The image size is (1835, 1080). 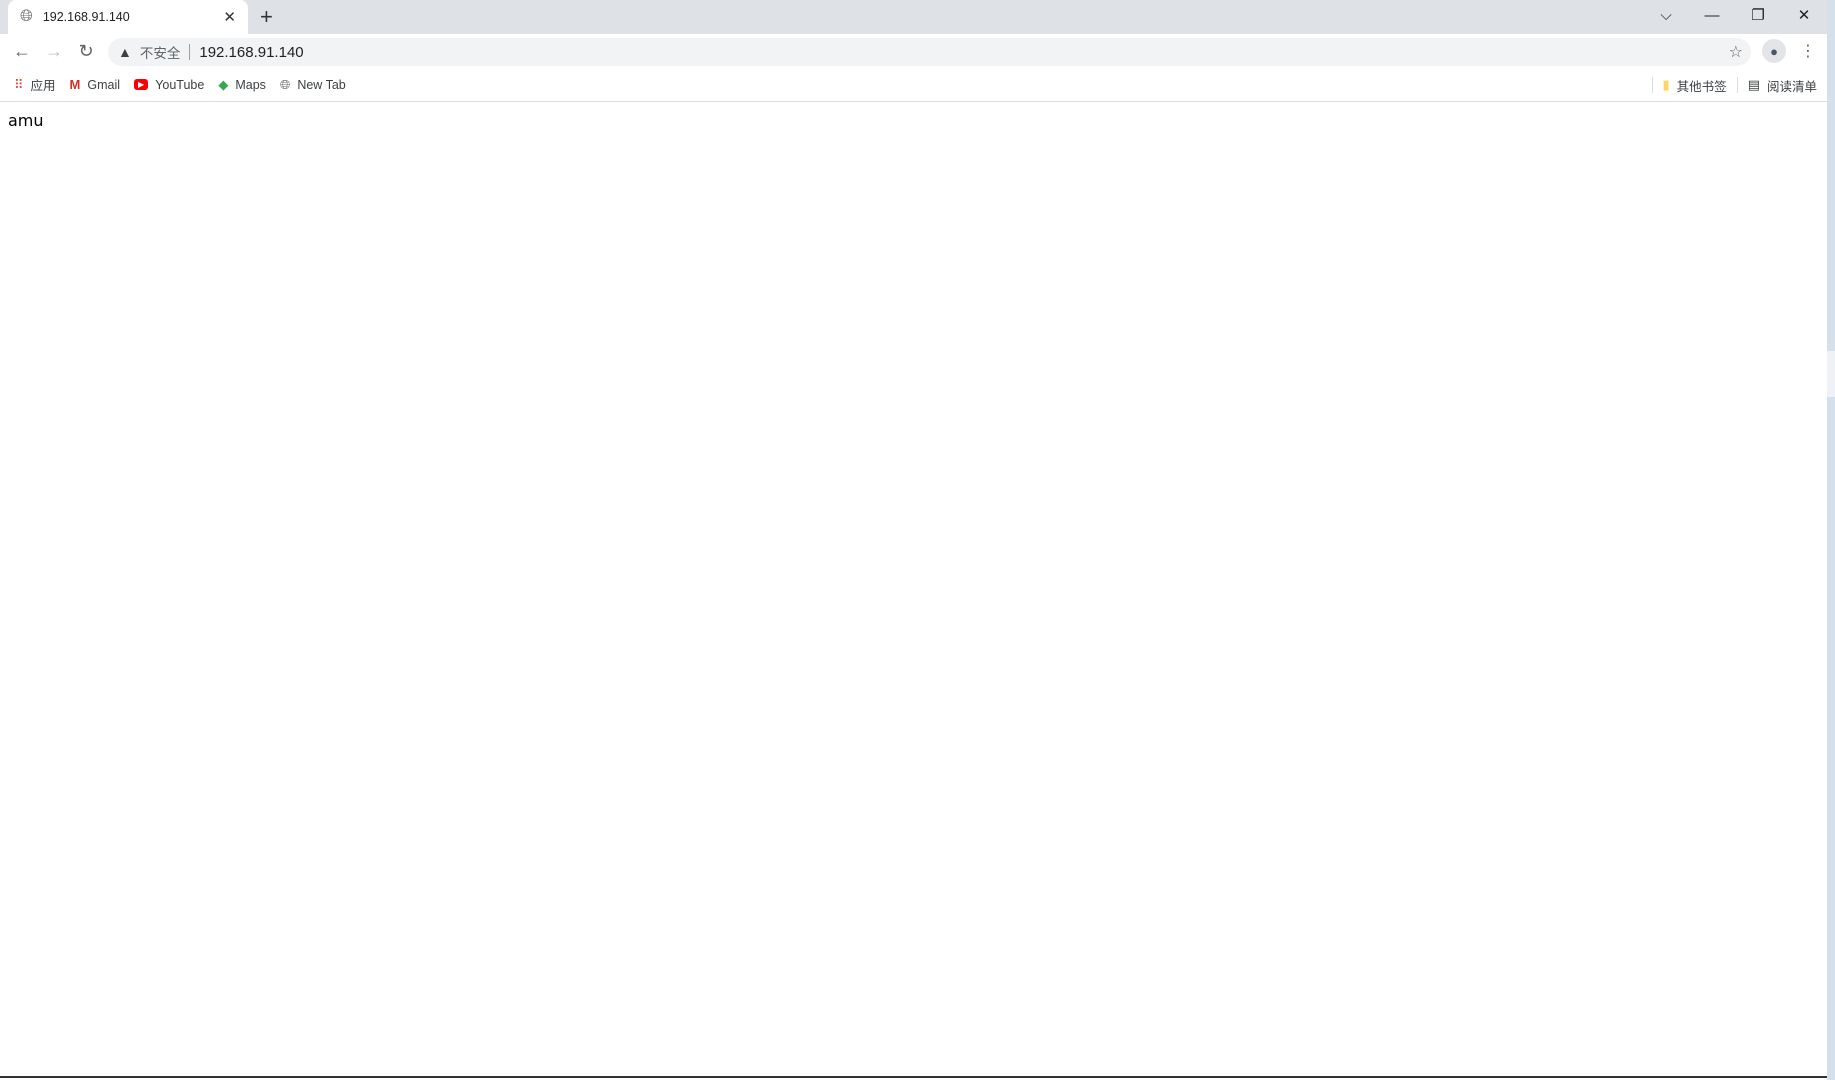 What do you see at coordinates (160, 52) in the screenshot?
I see `security-label: 不安全` at bounding box center [160, 52].